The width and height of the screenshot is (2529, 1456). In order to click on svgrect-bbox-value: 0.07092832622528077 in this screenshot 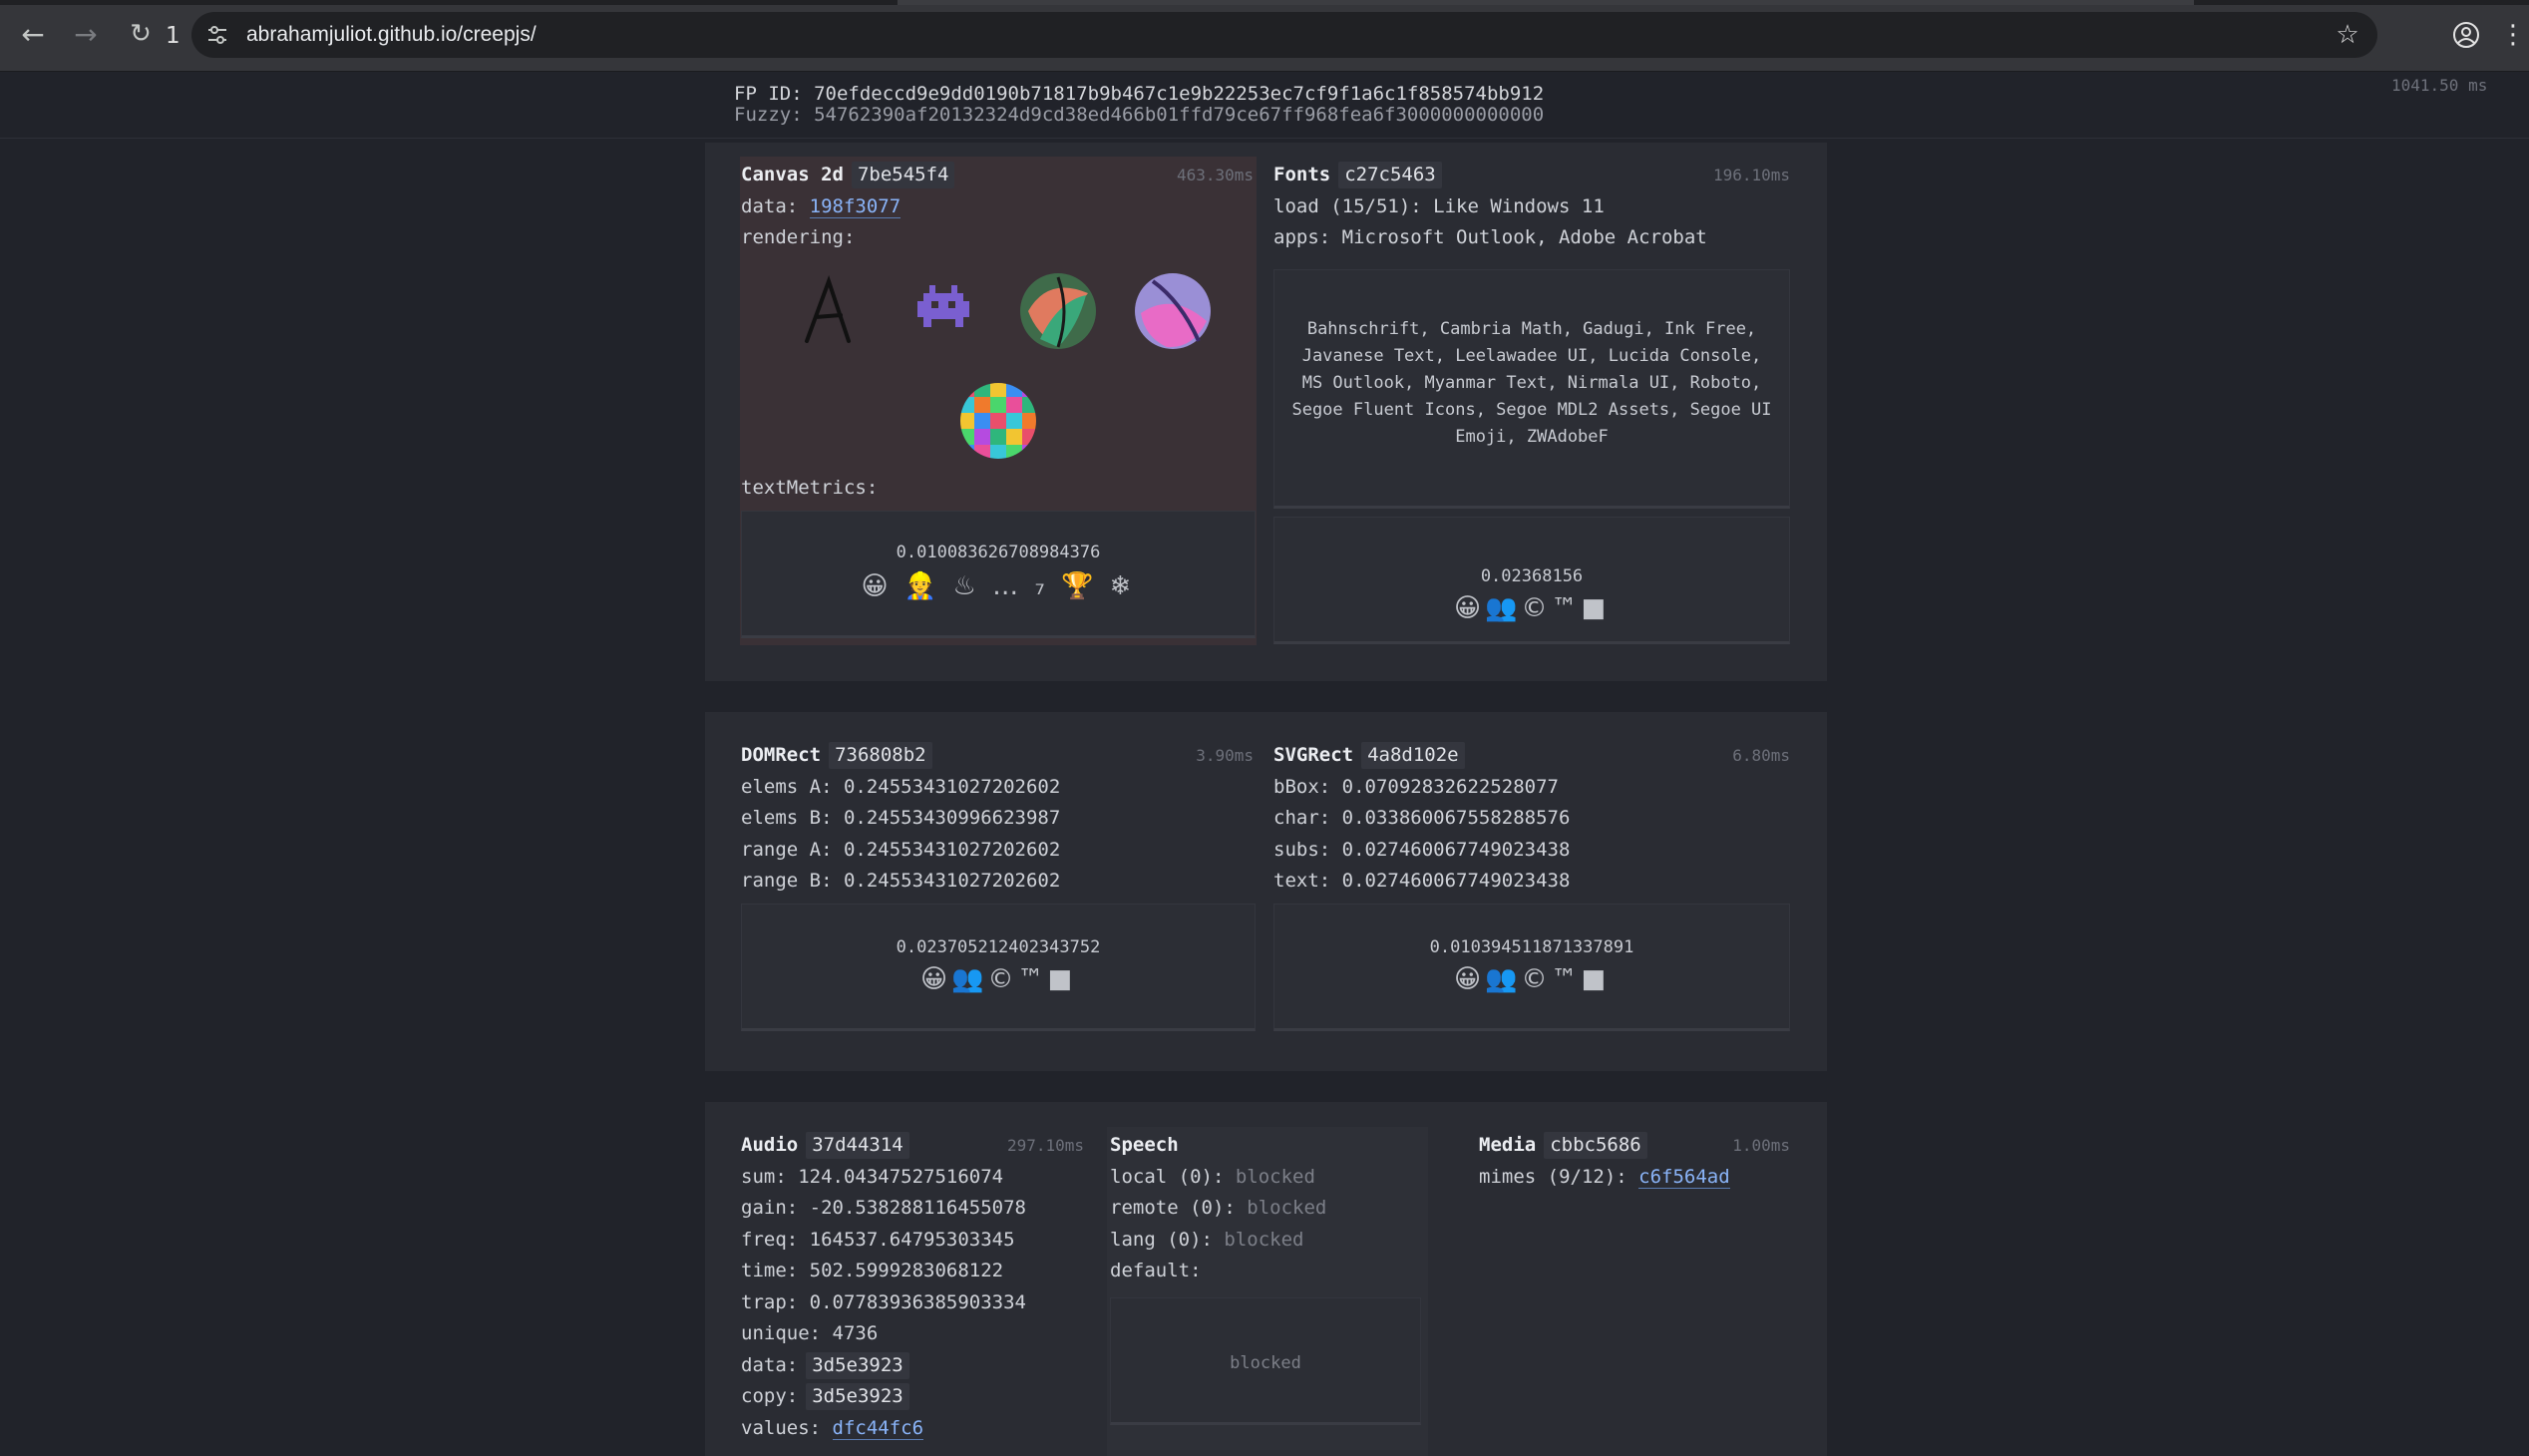, I will do `click(1450, 787)`.